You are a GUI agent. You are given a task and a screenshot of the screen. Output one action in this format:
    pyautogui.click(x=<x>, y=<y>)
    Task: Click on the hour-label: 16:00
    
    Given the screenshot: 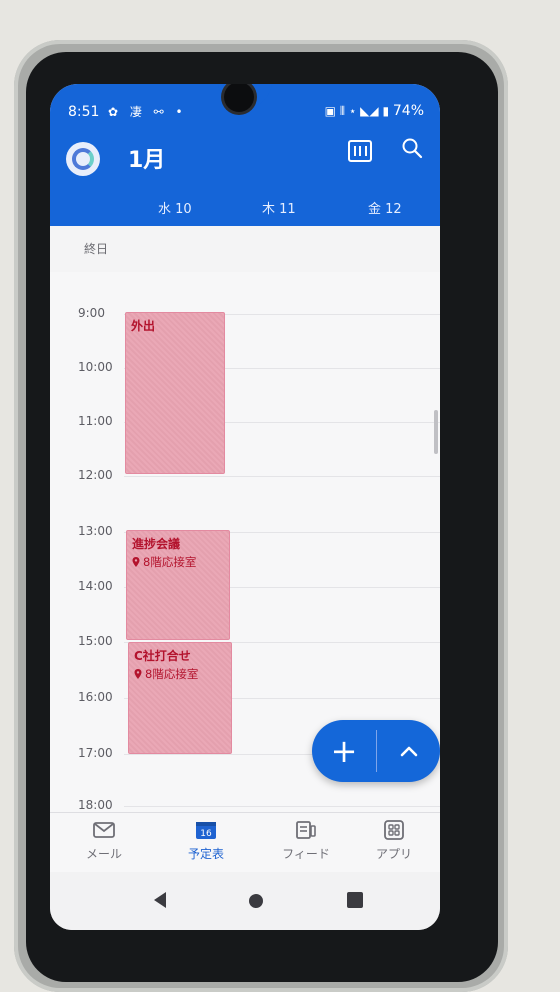 What is the action you would take?
    pyautogui.click(x=95, y=697)
    